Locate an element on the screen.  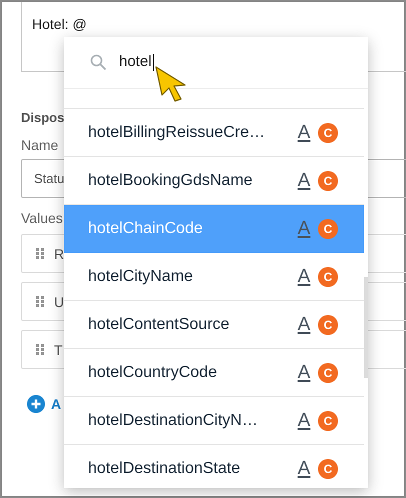
field-label: Name is located at coordinates (40, 145).